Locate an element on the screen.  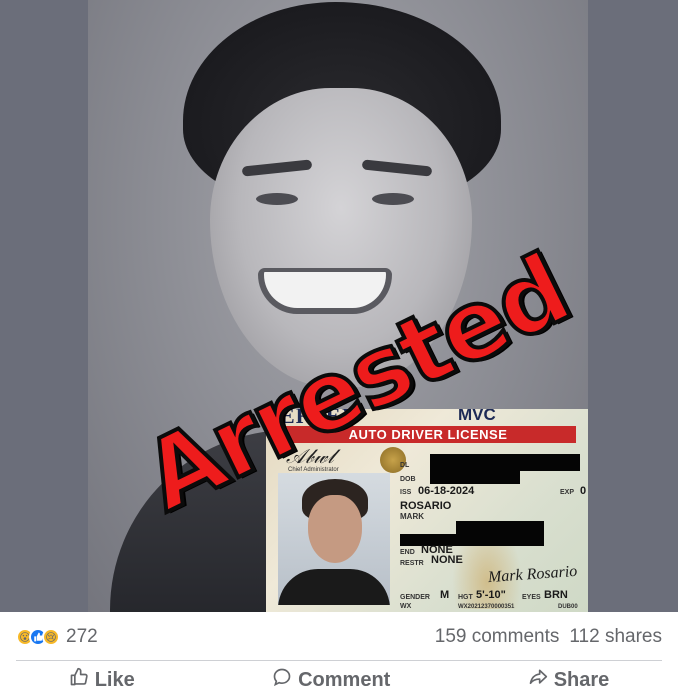
comments-count-link: 159 comments is located at coordinates (497, 637).